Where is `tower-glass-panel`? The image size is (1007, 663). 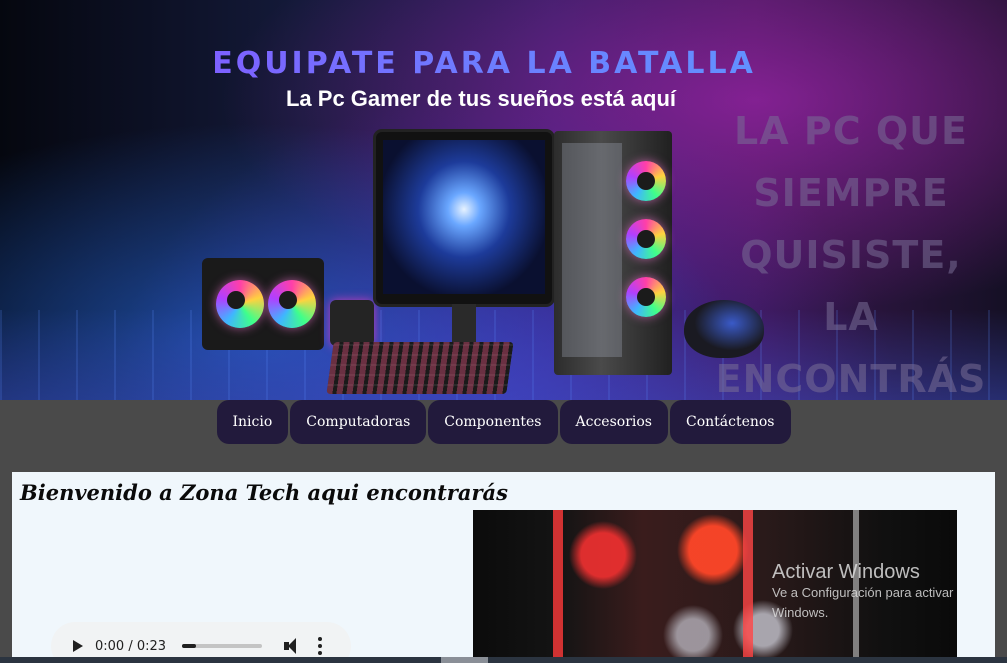
tower-glass-panel is located at coordinates (592, 250).